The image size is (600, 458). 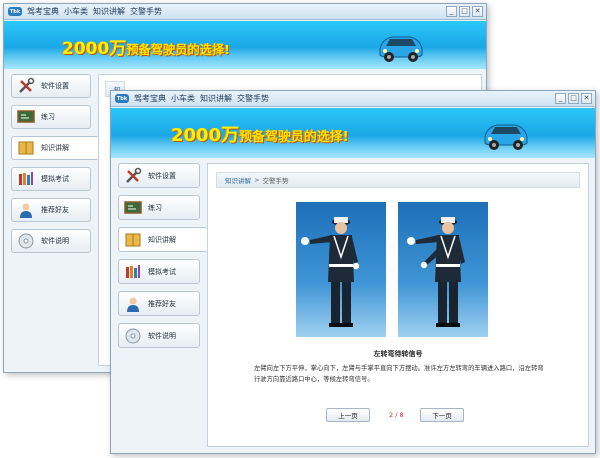 I want to click on back-nav-settings: 软件设置, so click(x=51, y=86).